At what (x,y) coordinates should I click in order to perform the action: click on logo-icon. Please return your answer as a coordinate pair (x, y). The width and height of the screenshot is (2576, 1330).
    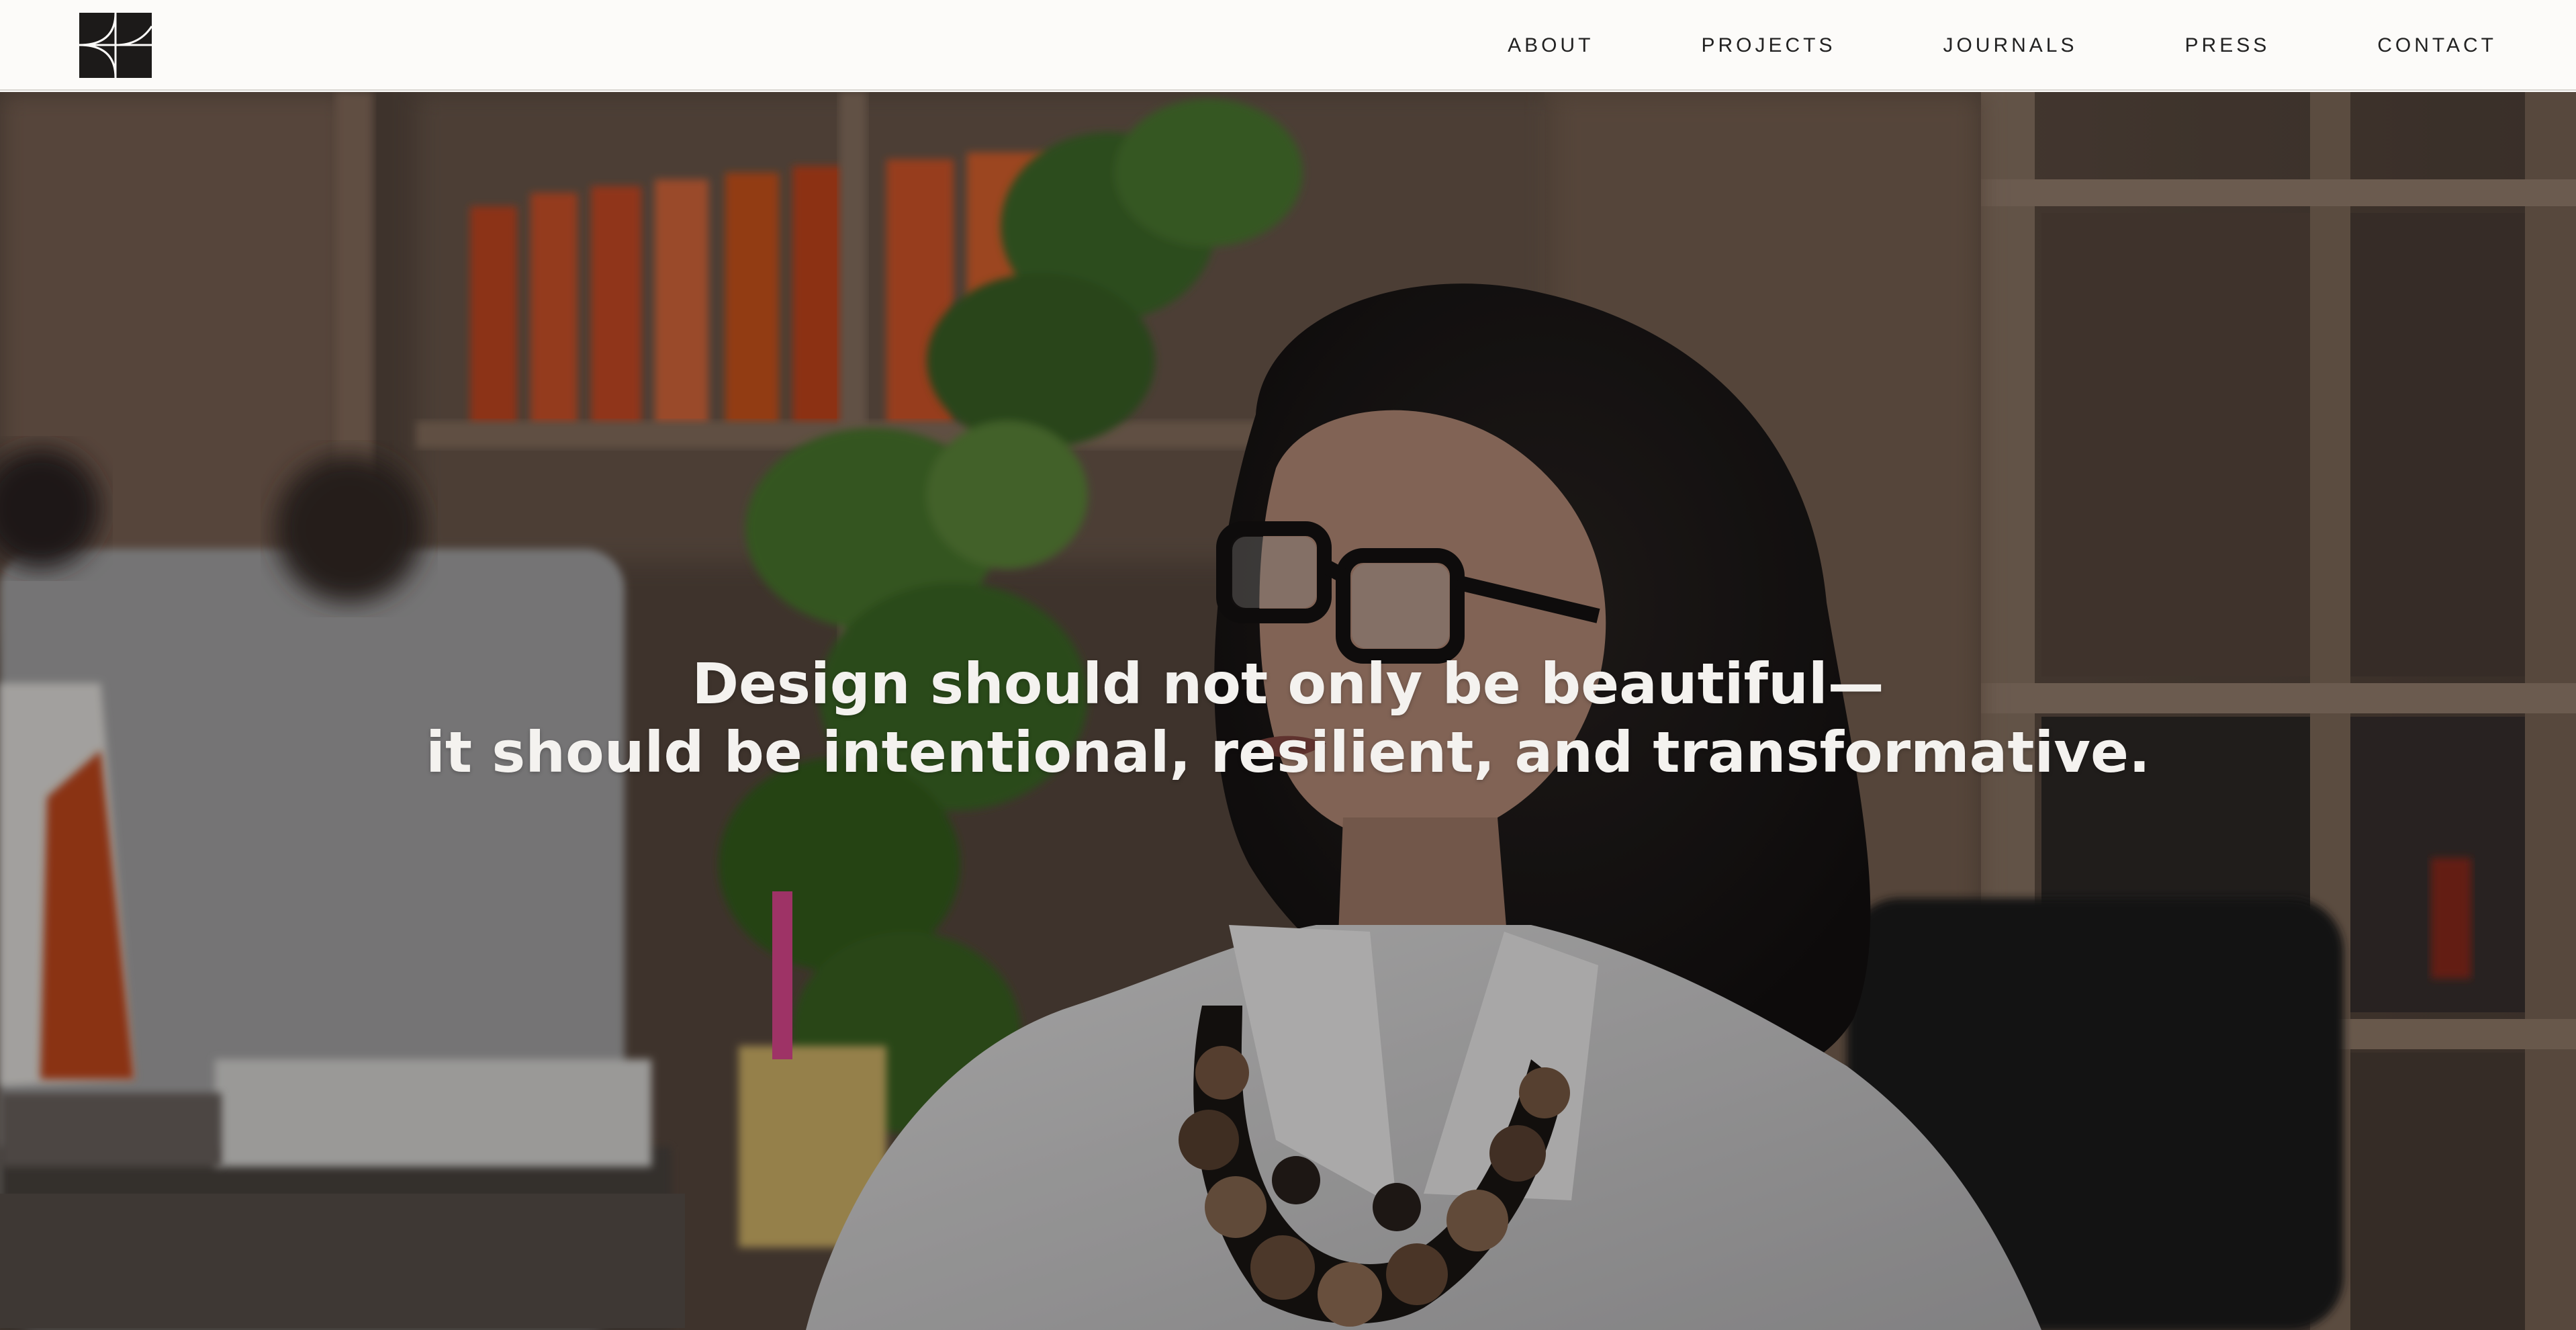
    Looking at the image, I should click on (115, 46).